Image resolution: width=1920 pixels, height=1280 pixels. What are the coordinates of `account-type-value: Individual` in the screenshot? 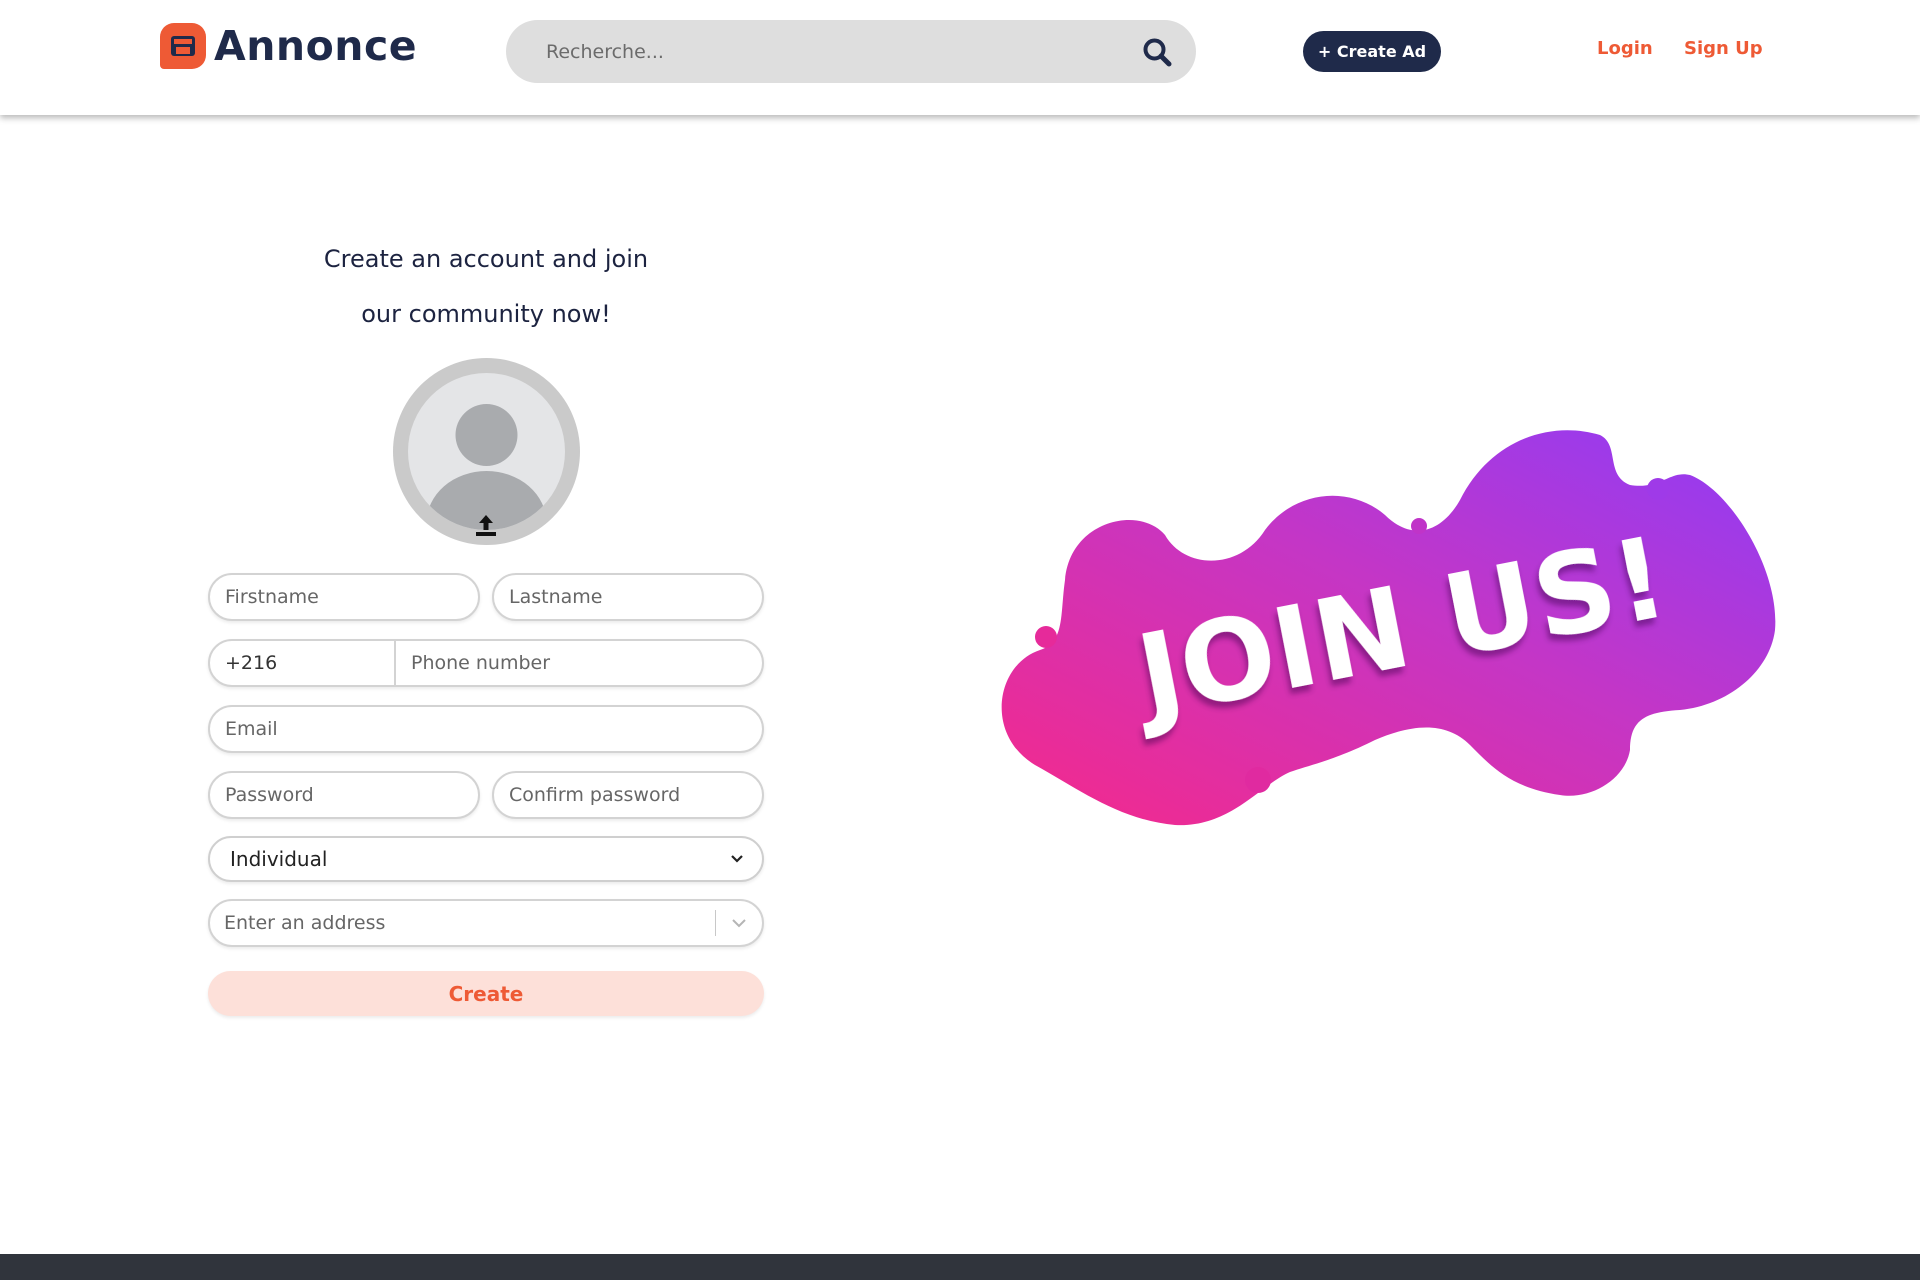 It's located at (279, 859).